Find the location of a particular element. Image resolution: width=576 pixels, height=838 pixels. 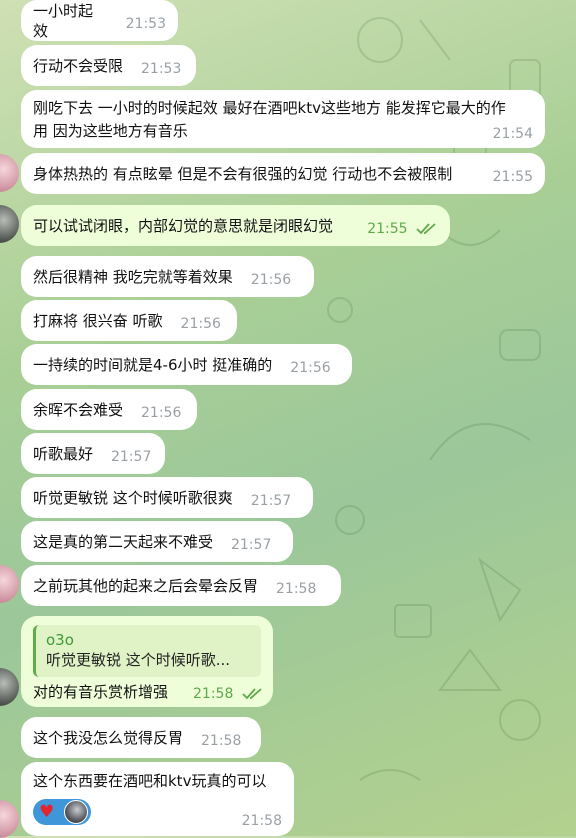

message-bubble: 这个我没怎么觉得反胃 21:58 is located at coordinates (141, 737).